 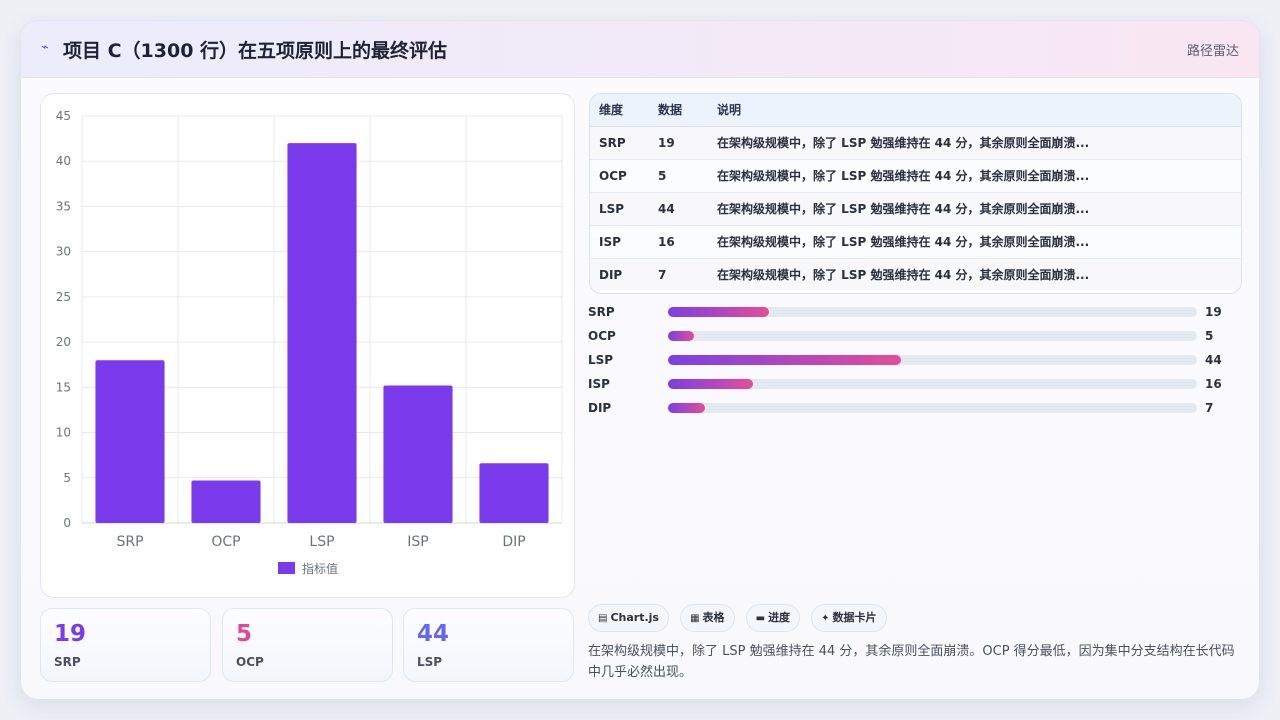 What do you see at coordinates (67, 662) in the screenshot?
I see `stat-label: SRP` at bounding box center [67, 662].